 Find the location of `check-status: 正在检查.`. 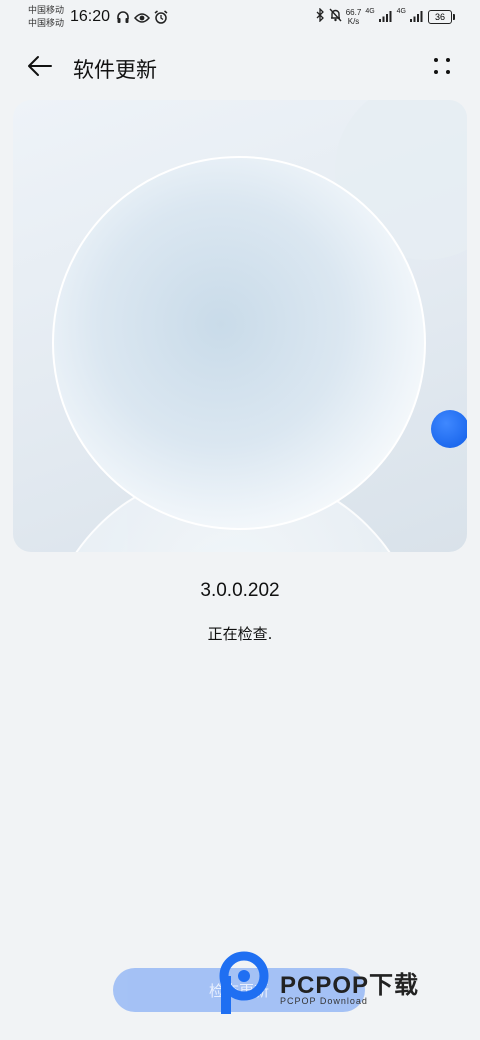

check-status: 正在检查. is located at coordinates (240, 634).